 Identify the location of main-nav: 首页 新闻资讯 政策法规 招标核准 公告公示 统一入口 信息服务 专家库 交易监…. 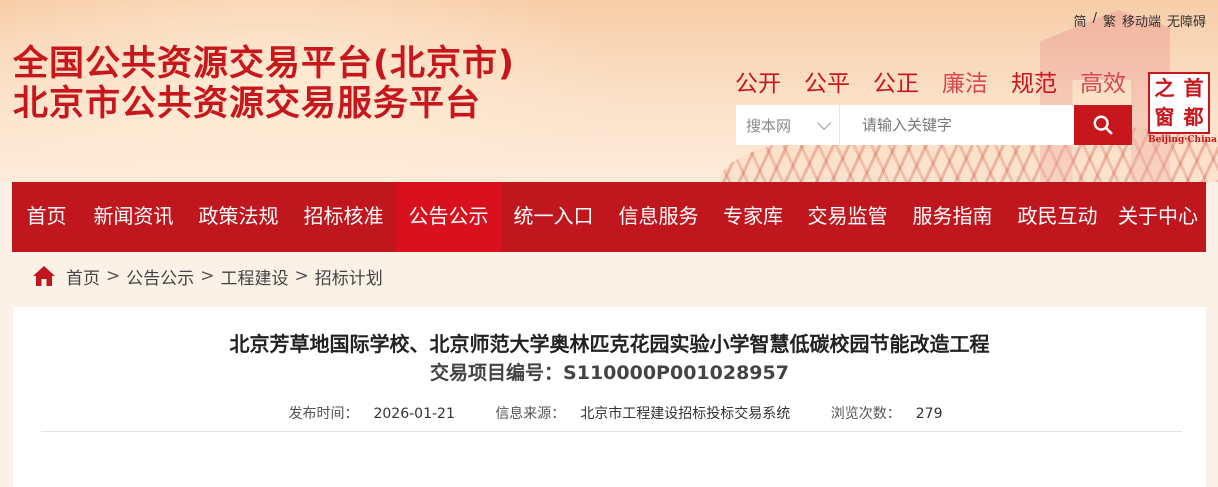
(609, 217).